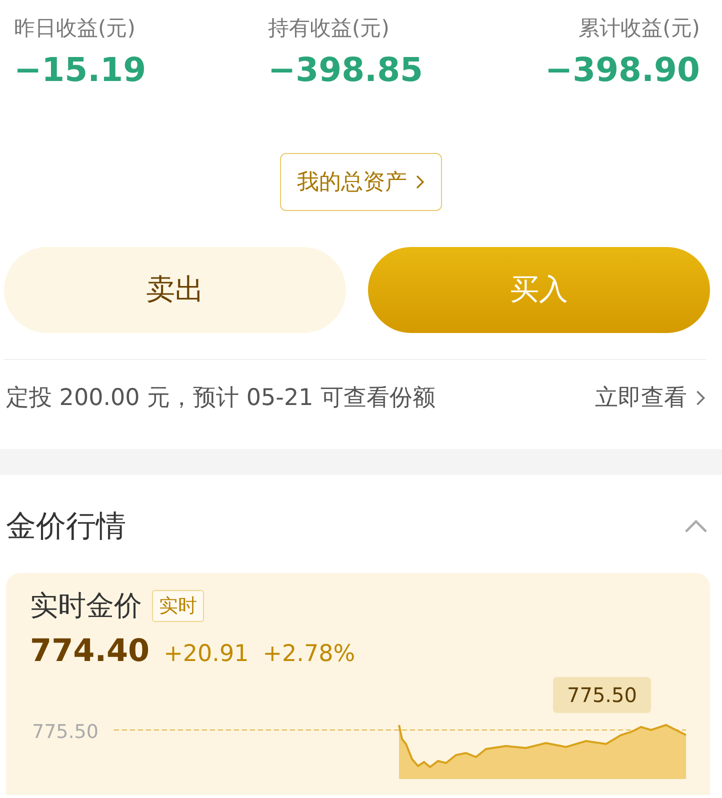 This screenshot has width=722, height=798. Describe the element at coordinates (309, 654) in the screenshot. I see `price-change-percent: +2.78%` at that location.